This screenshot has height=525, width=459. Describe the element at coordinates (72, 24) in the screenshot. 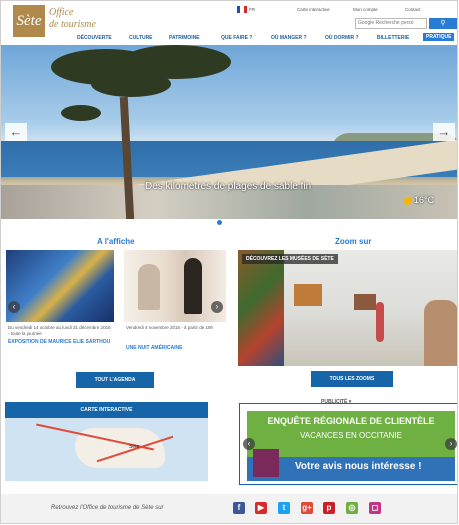

I see `logo-line2: de tourisme` at that location.